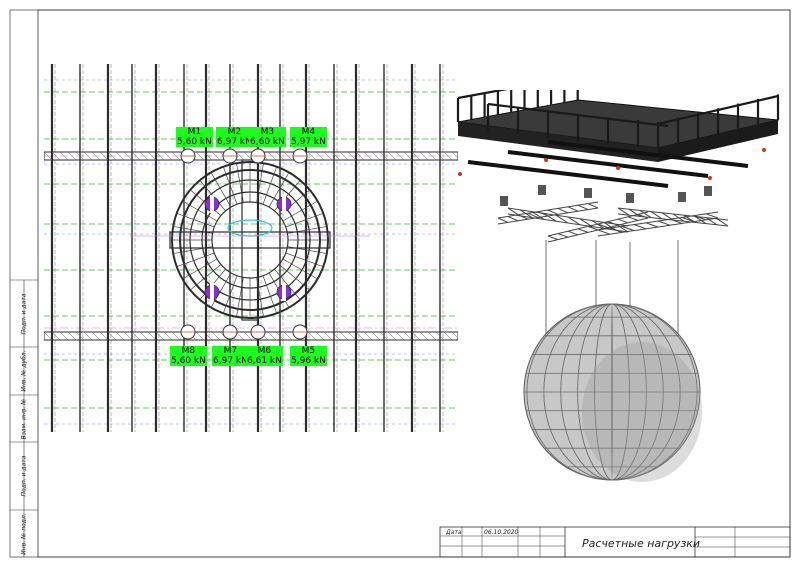 The height and width of the screenshot is (567, 800). What do you see at coordinates (641, 543) in the screenshot?
I see `sheet-title: Расчетные нагрузки` at bounding box center [641, 543].